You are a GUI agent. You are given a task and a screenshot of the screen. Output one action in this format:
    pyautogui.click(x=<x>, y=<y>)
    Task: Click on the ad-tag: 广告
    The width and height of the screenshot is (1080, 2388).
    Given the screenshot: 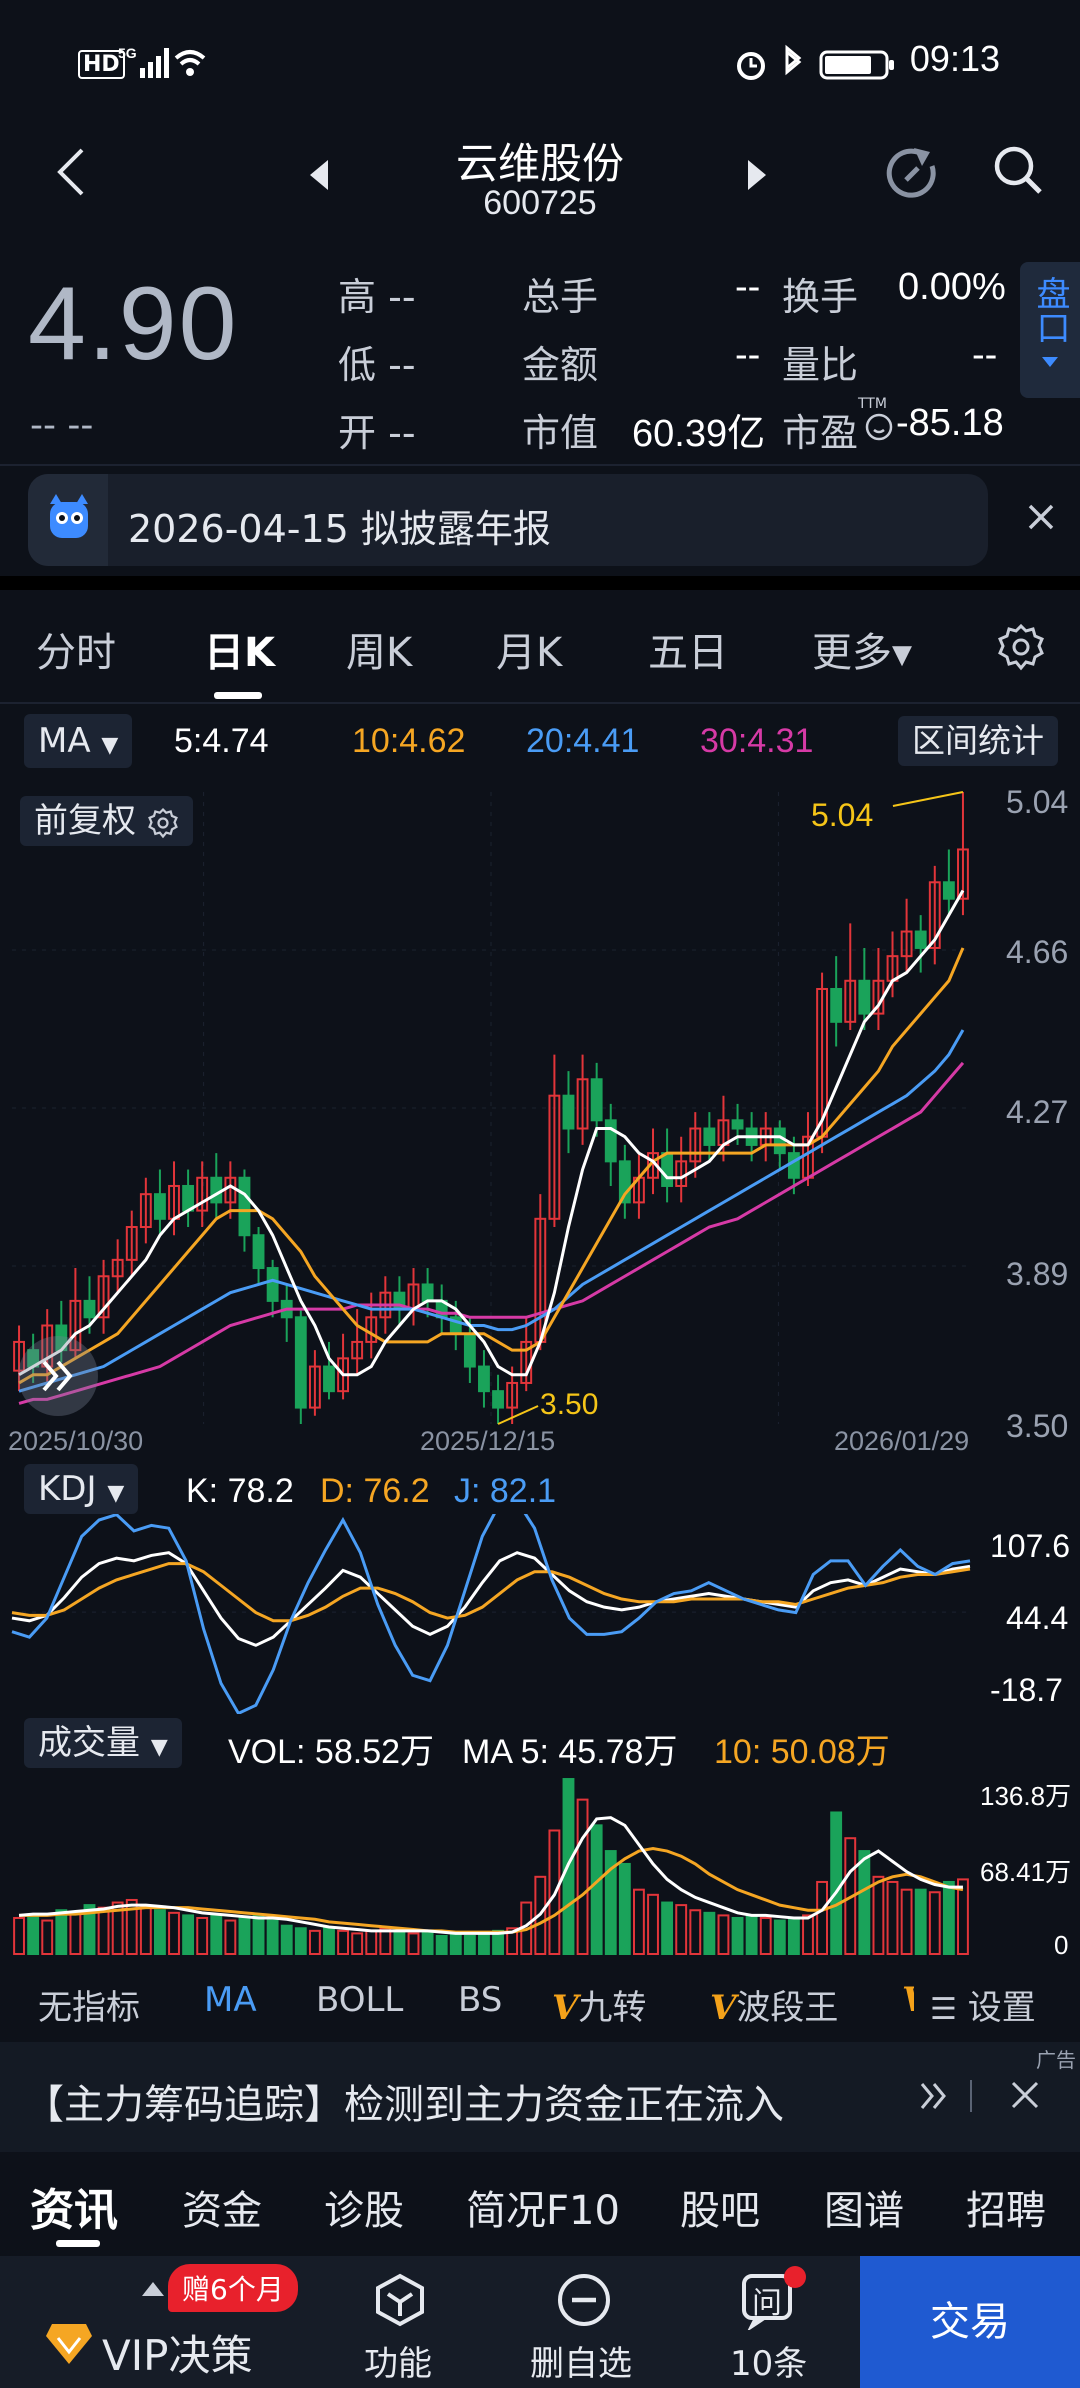 What is the action you would take?
    pyautogui.click(x=1056, y=2060)
    